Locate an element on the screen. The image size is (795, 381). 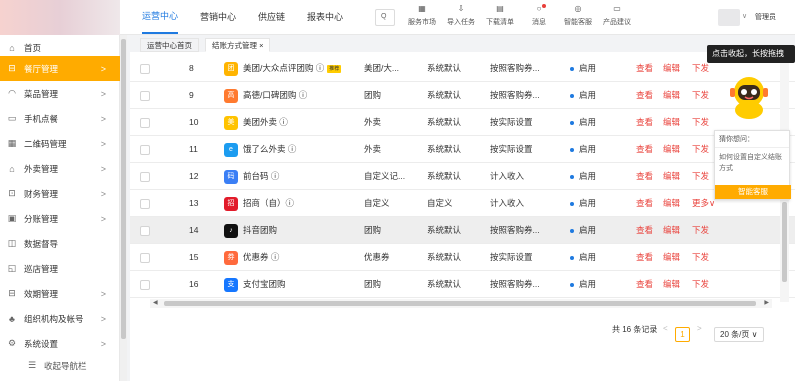
table-row: 16 支支付宝团购 团购 系统默认 按照客购券... 启用 查看 编辑 下发 is located at coordinates (462, 284).